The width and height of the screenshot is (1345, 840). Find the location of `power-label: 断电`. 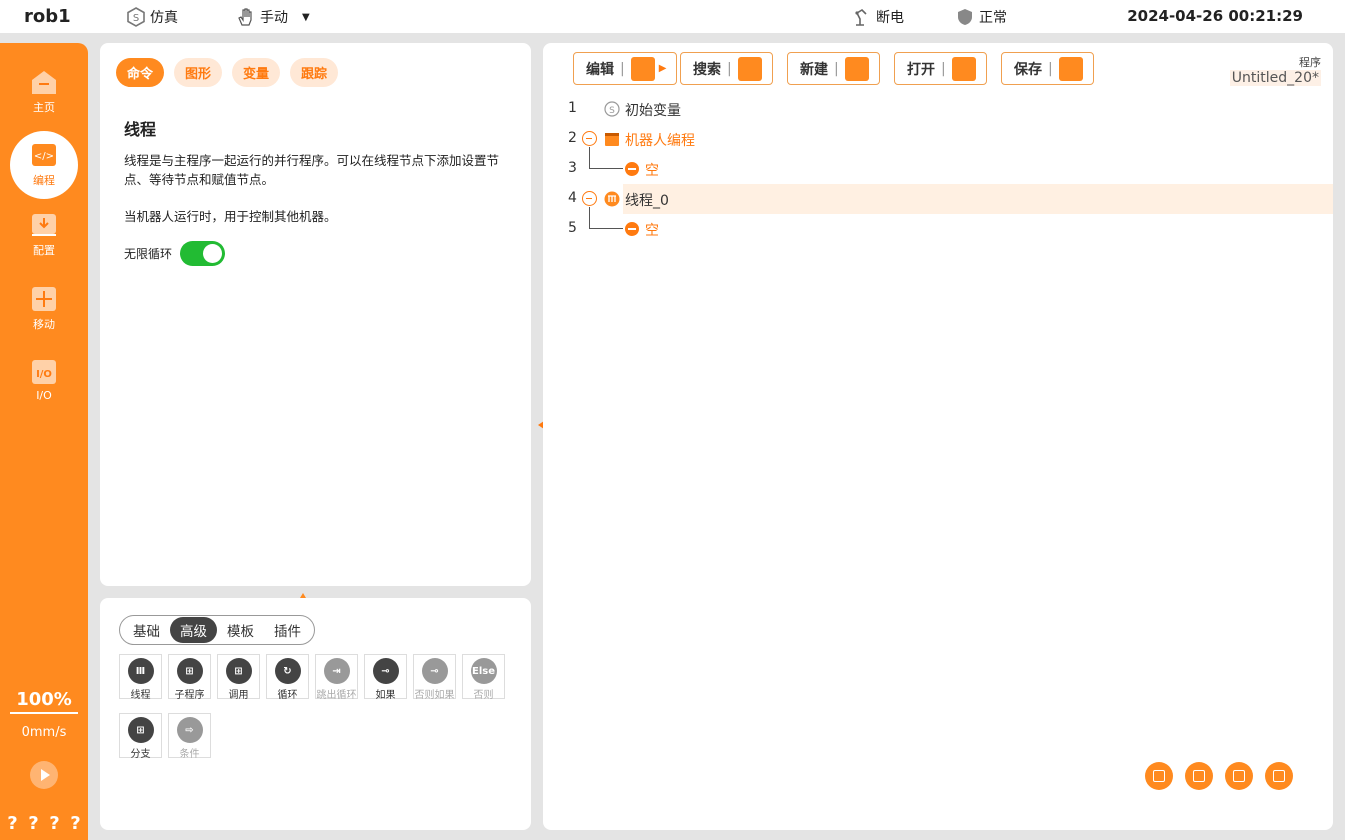

power-label: 断电 is located at coordinates (890, 18).